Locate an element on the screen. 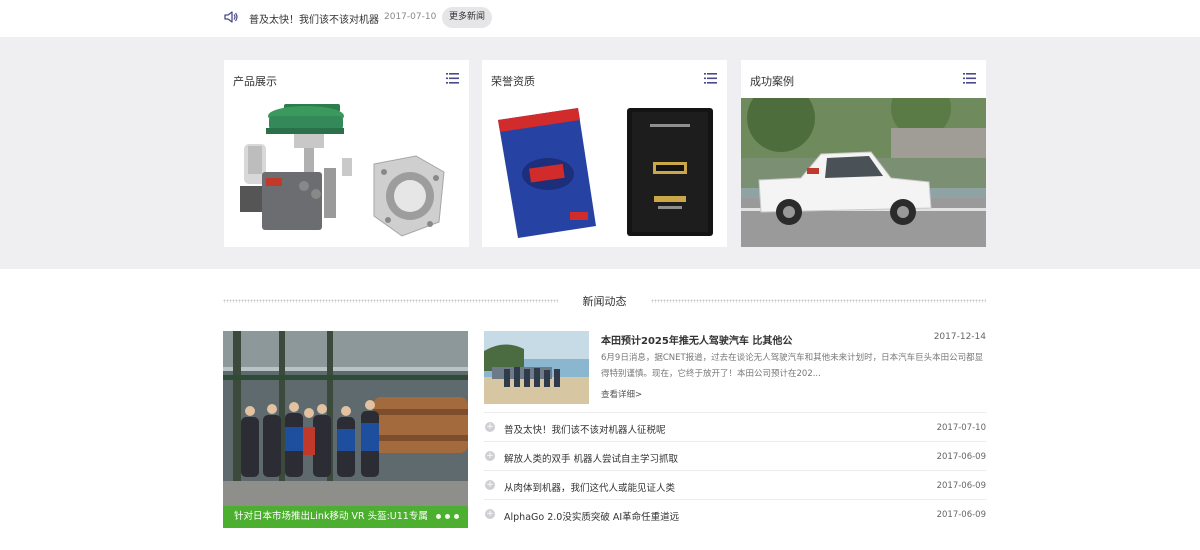 This screenshot has width=1200, height=550. announcement-bar: 普及太快！我们该不该对机器 2017-07-10 更多新闻 is located at coordinates (600, 18).